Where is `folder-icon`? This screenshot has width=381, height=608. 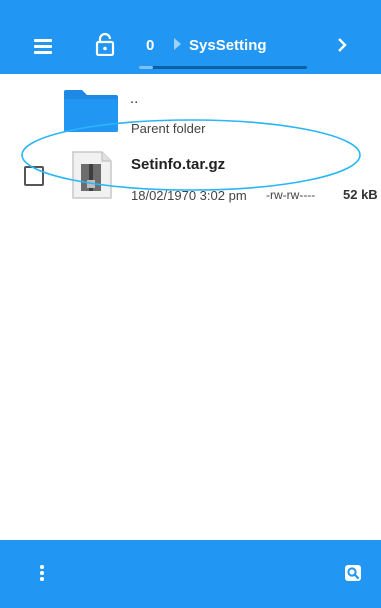 folder-icon is located at coordinates (91, 111).